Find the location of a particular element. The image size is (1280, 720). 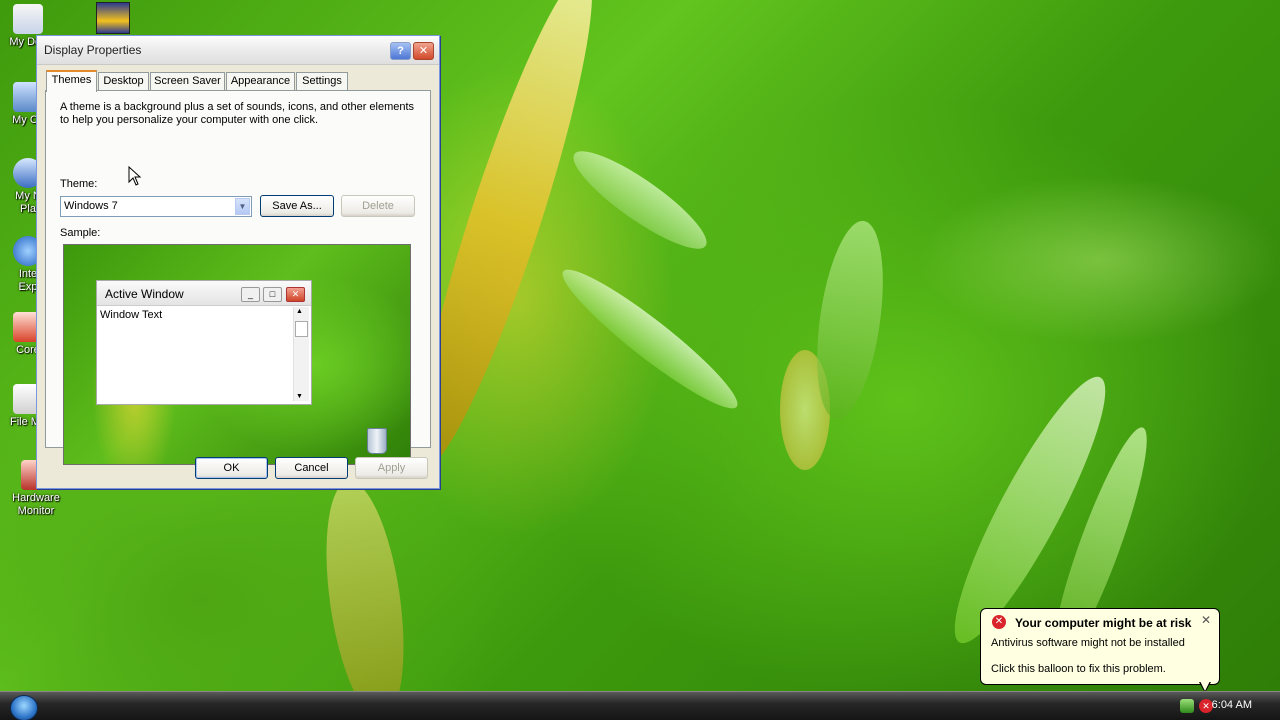

theme-label: Theme: is located at coordinates (79, 184).